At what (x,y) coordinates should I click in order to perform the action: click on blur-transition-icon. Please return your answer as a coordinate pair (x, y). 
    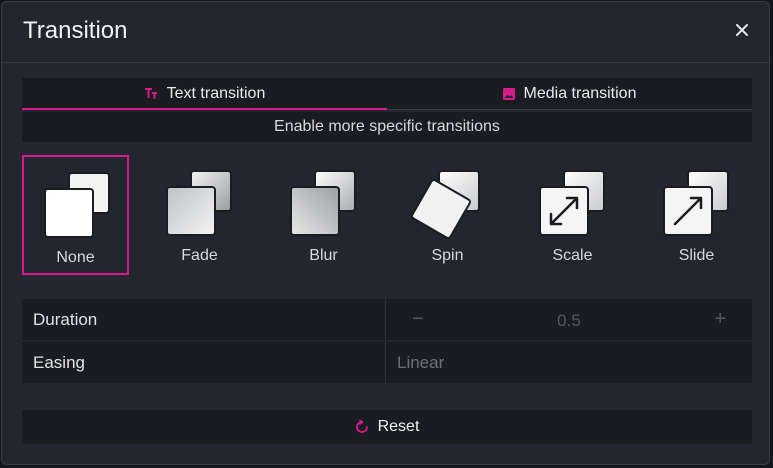
    Looking at the image, I should click on (323, 203).